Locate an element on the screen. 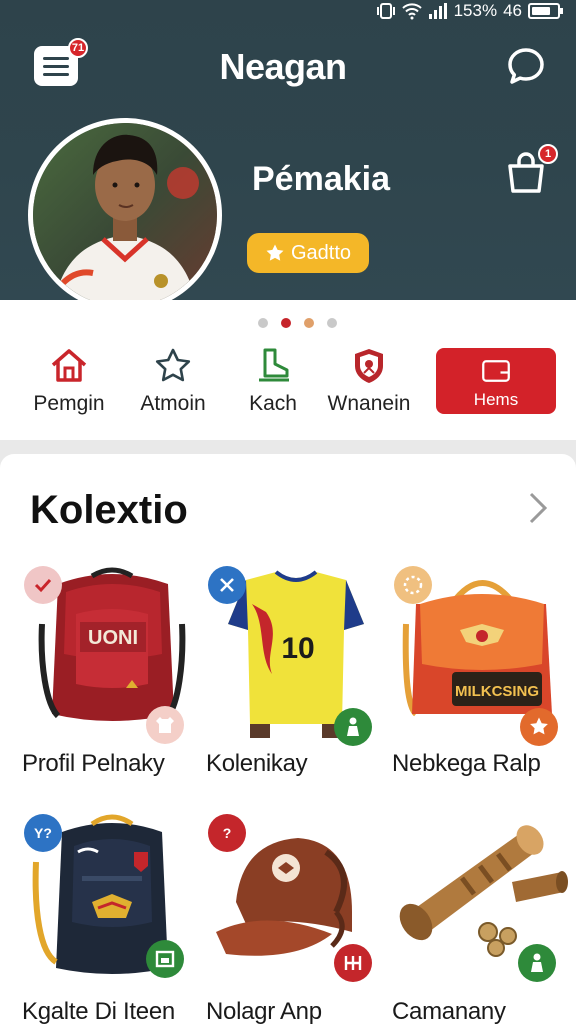  scissors-icon is located at coordinates (227, 585).